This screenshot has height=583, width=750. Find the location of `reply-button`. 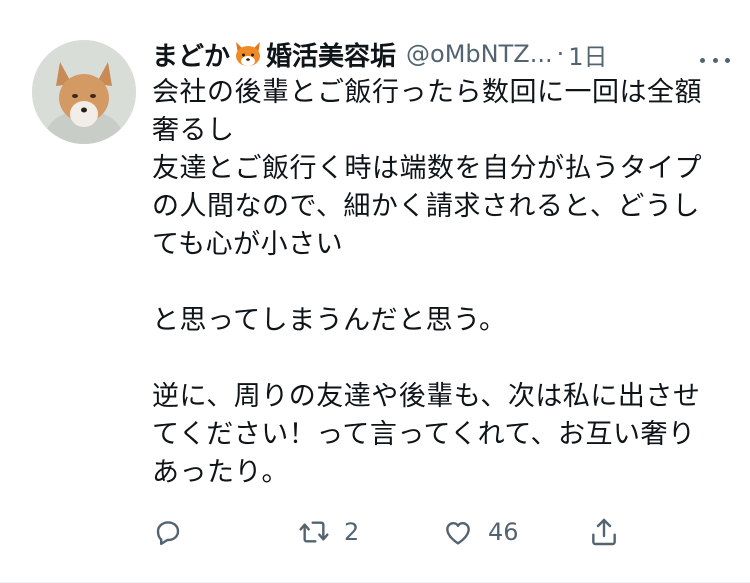

reply-button is located at coordinates (175, 532).